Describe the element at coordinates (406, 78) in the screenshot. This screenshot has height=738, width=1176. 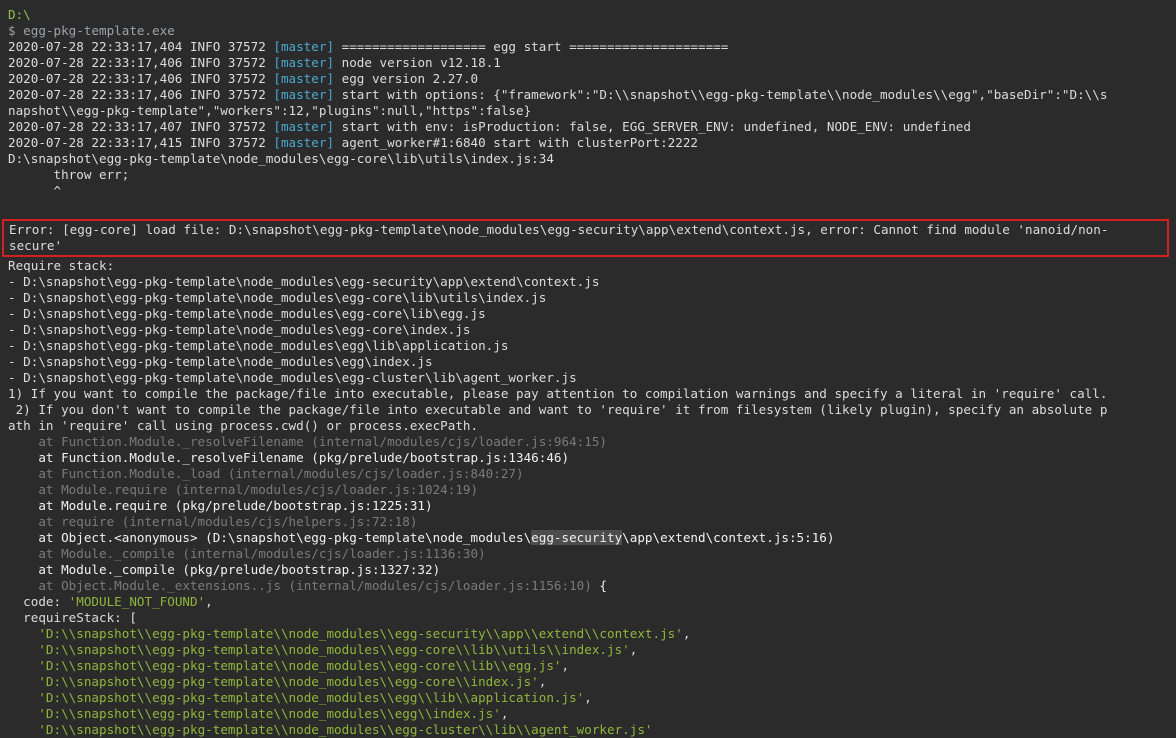
I see `log-message: egg version 2.27.0` at that location.